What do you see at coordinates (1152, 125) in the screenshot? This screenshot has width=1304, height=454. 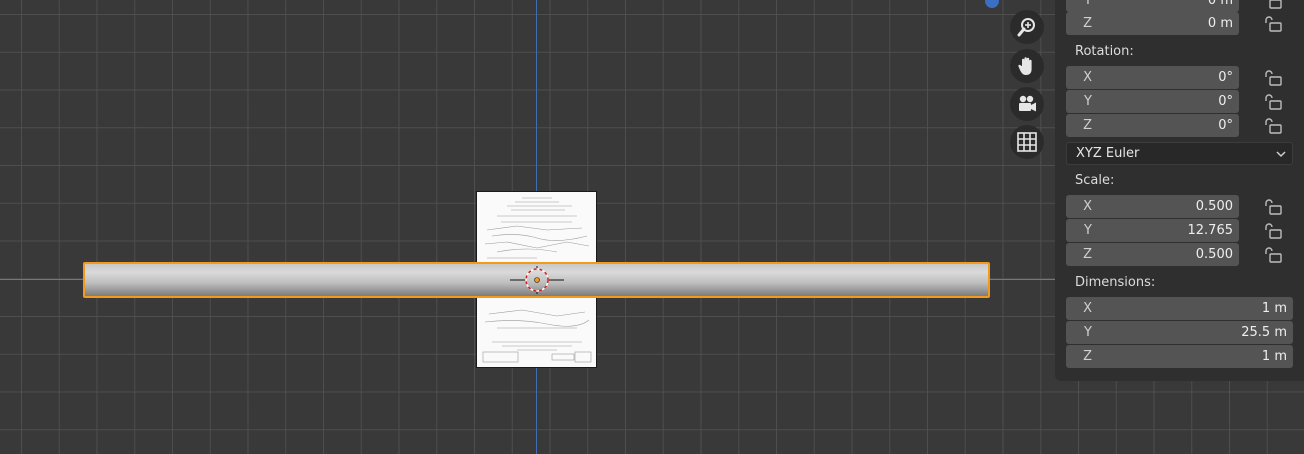 I see `rotation-z-field: Z 0°` at bounding box center [1152, 125].